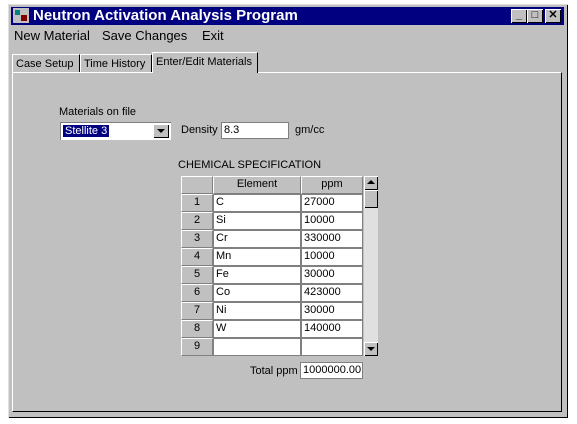 Image resolution: width=577 pixels, height=424 pixels. I want to click on density-label: Density, so click(199, 130).